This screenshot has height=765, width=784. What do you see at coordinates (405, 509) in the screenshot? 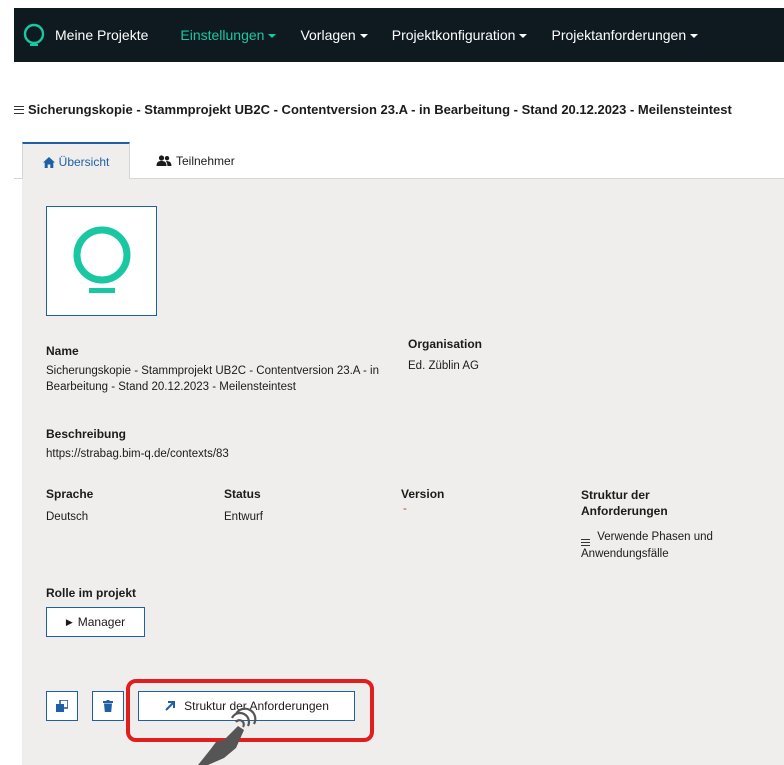
I see `version-value: -` at bounding box center [405, 509].